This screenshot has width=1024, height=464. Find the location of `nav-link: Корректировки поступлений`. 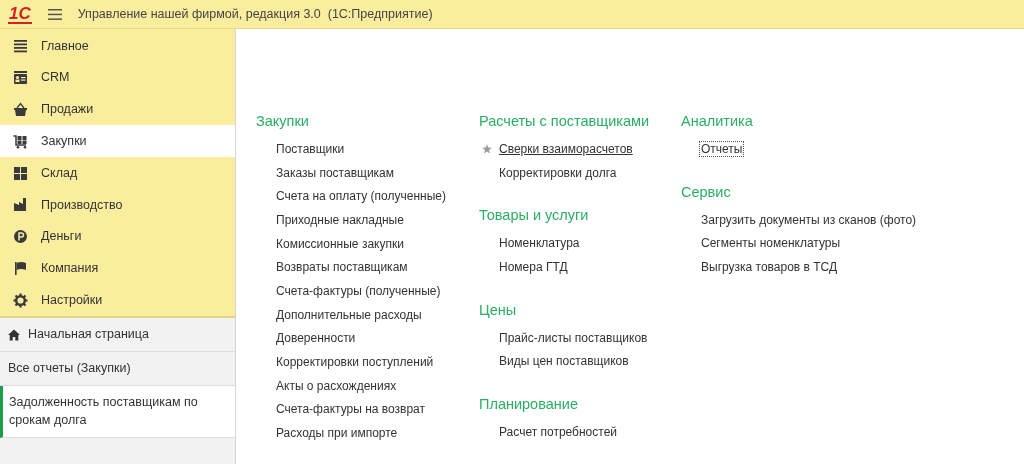

nav-link: Корректировки поступлений is located at coordinates (355, 362).